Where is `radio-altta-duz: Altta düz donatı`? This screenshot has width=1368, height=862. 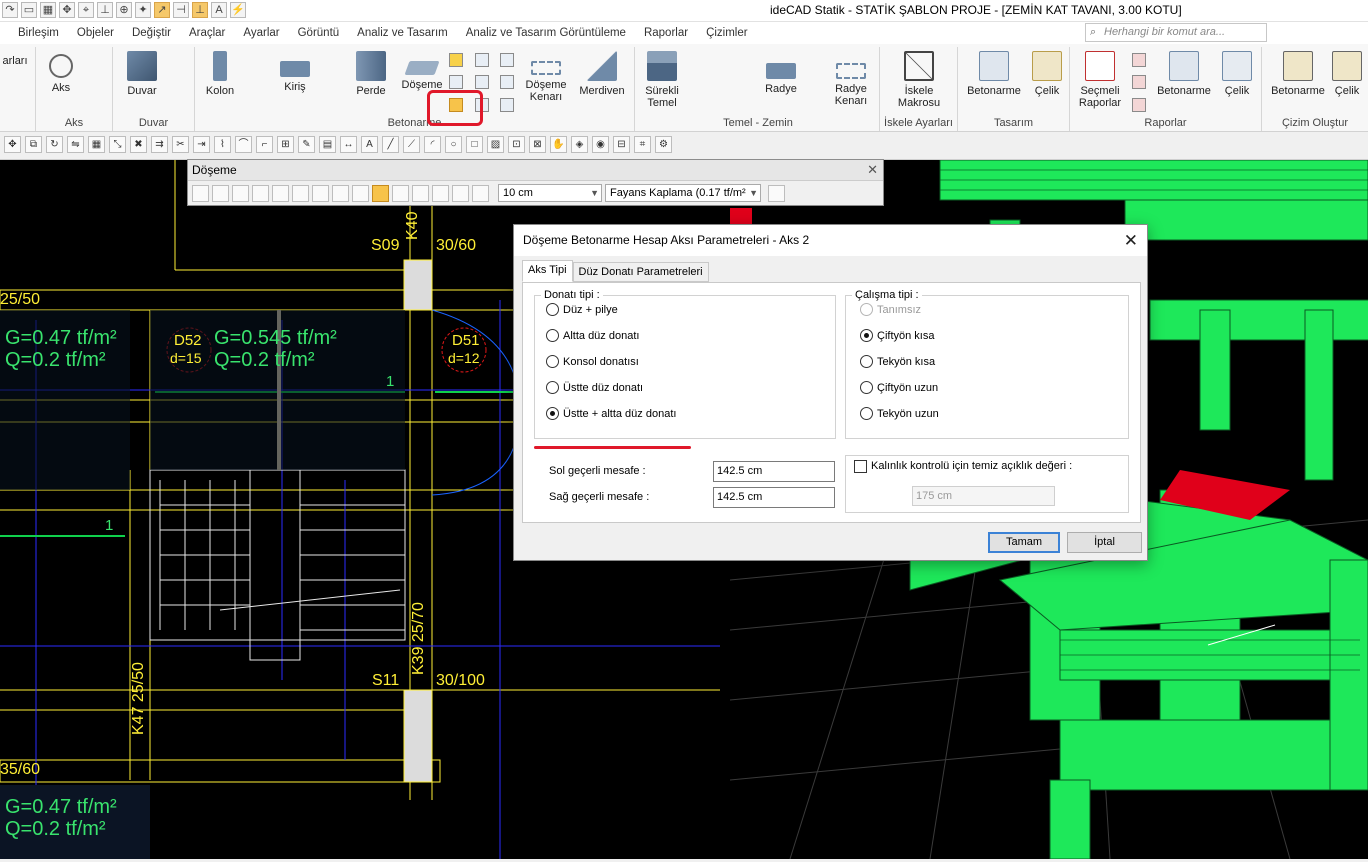 radio-altta-duz: Altta düz donatı is located at coordinates (592, 335).